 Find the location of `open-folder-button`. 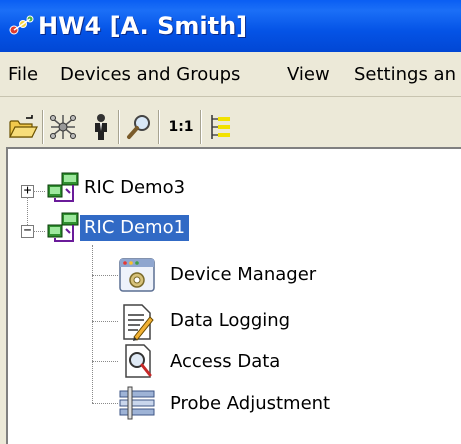

open-folder-button is located at coordinates (23, 127).